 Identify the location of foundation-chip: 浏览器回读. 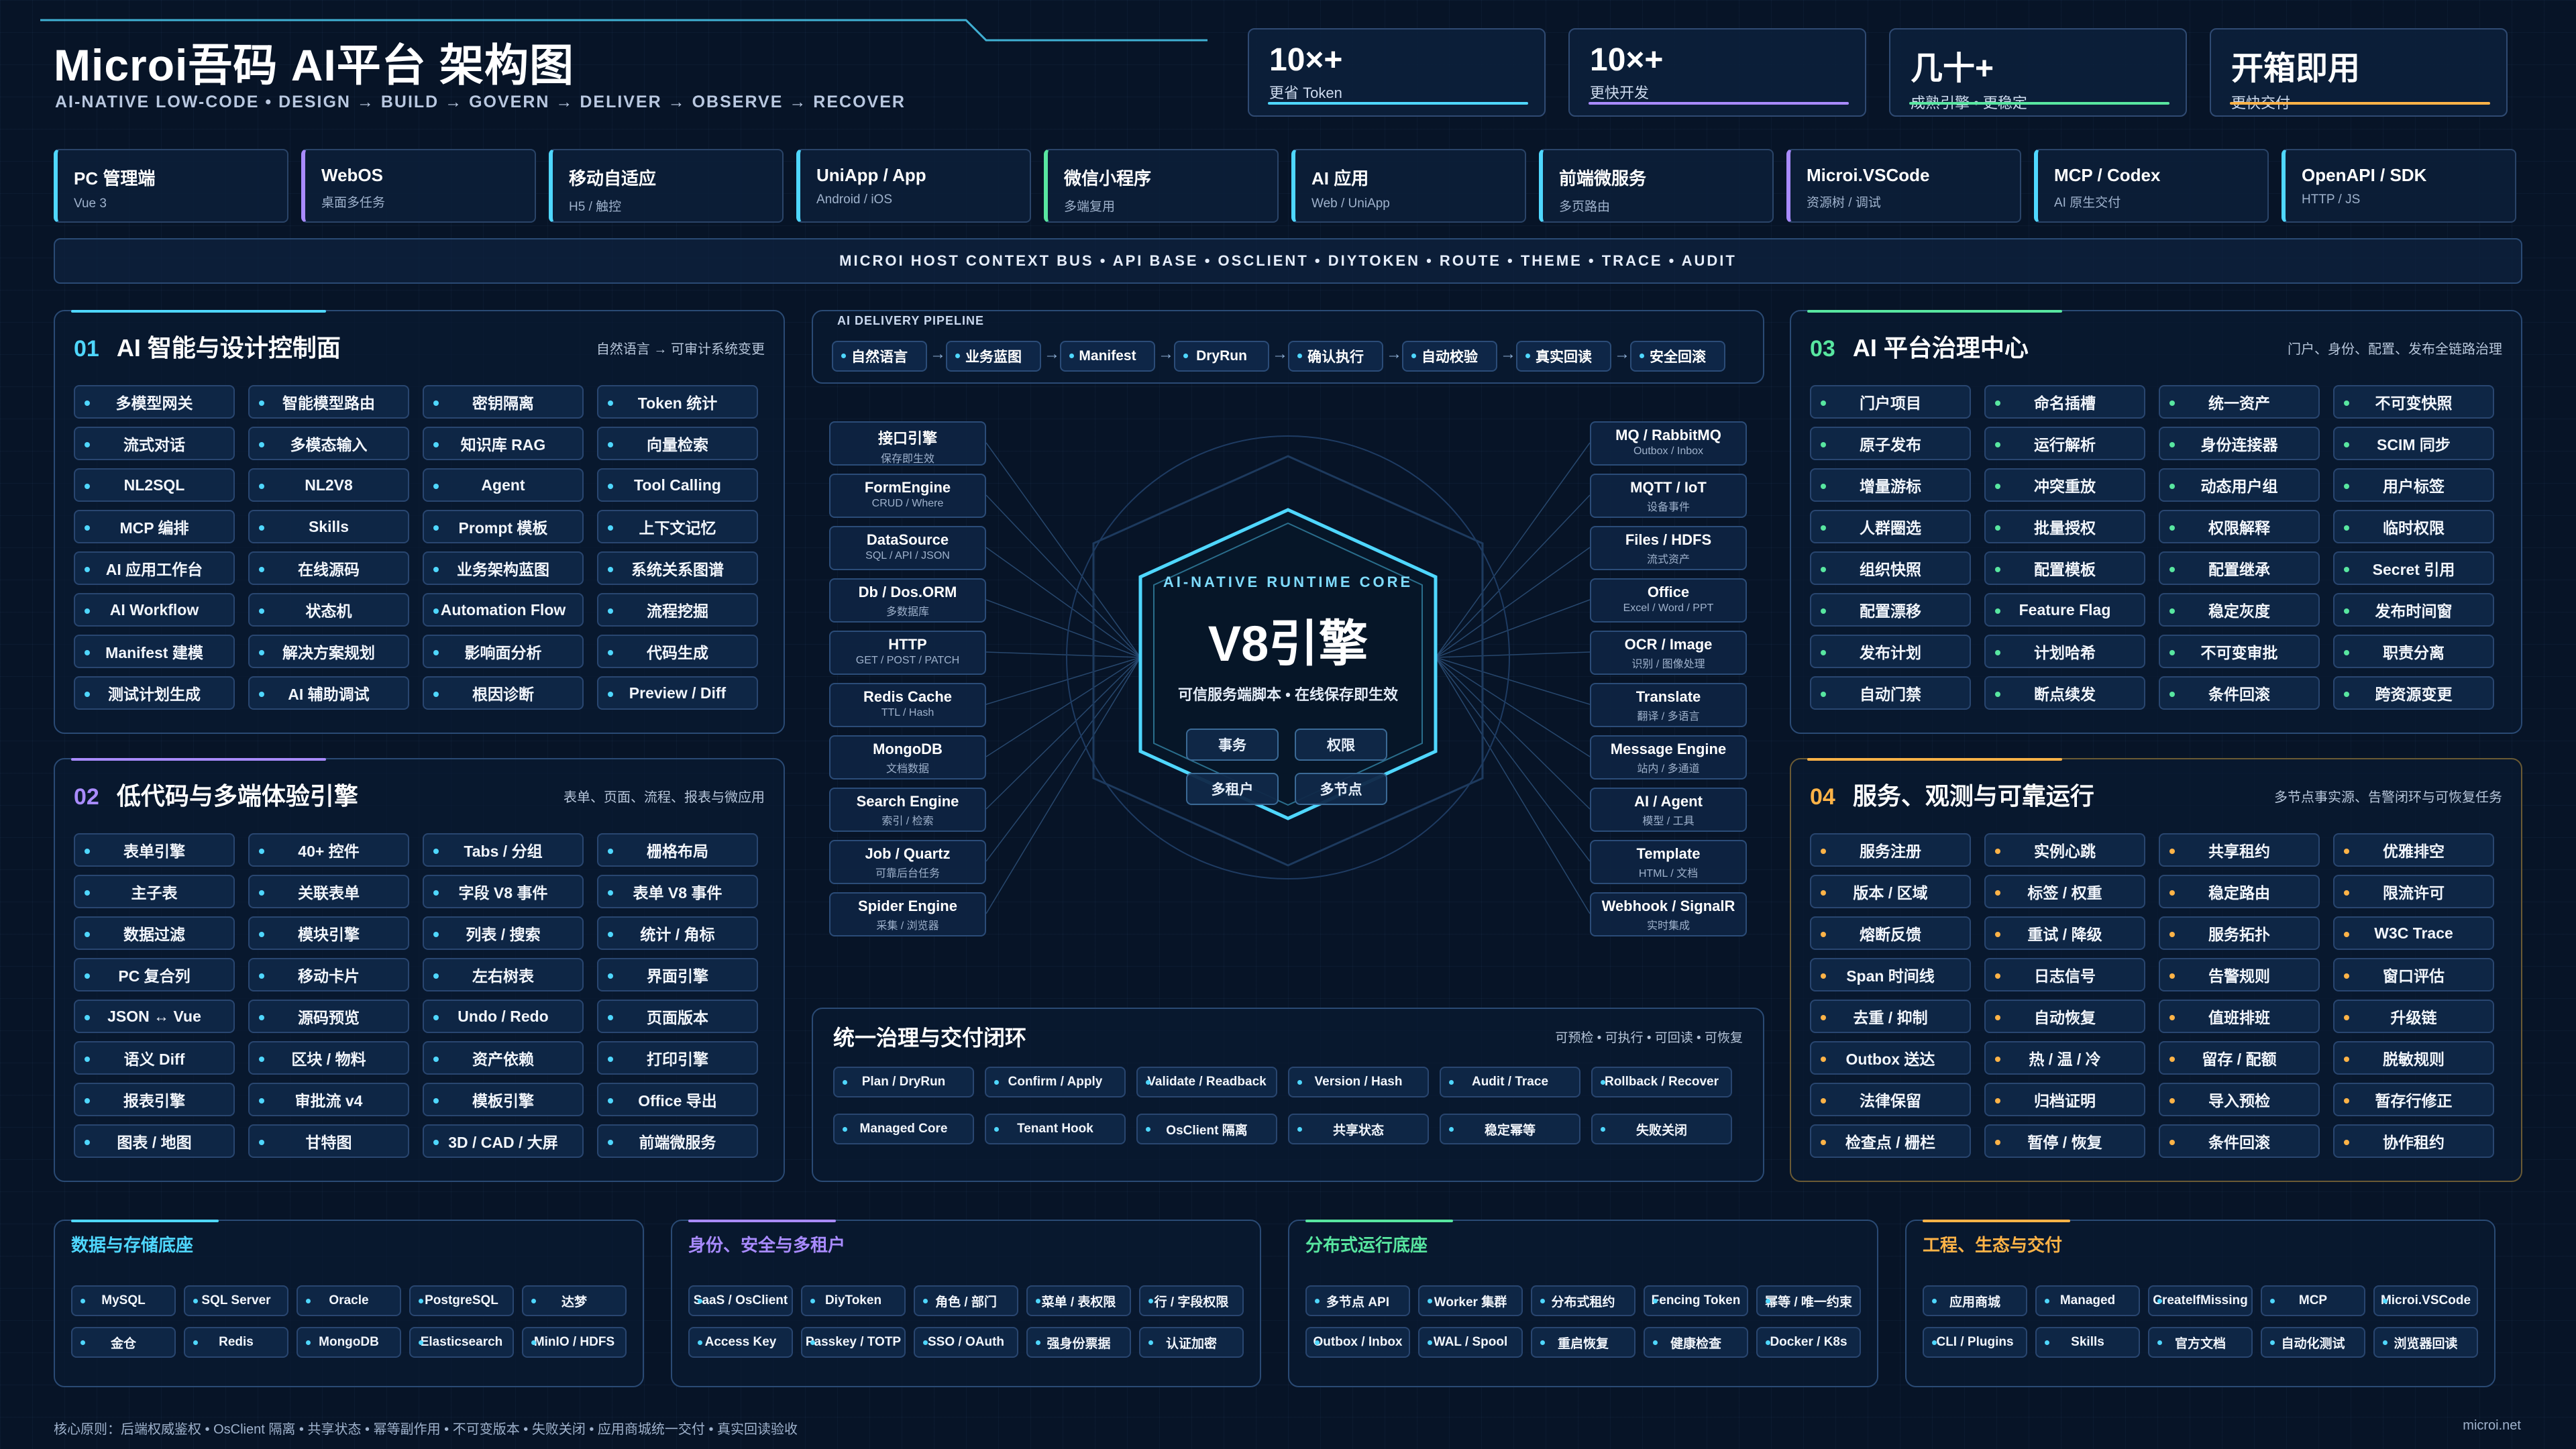
(2425, 1342).